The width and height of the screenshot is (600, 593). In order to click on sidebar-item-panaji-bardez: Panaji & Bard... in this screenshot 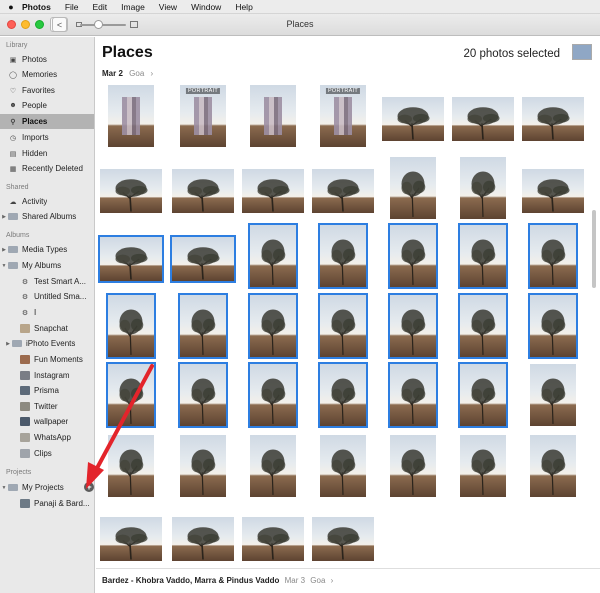, I will do `click(47, 503)`.